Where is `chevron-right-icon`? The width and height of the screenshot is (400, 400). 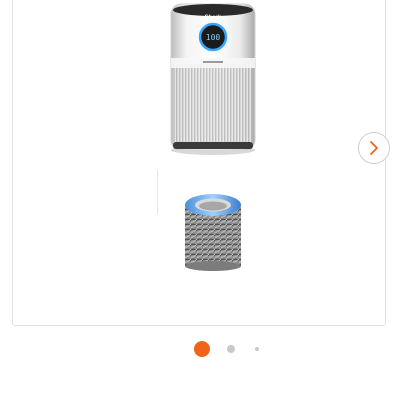 chevron-right-icon is located at coordinates (374, 148).